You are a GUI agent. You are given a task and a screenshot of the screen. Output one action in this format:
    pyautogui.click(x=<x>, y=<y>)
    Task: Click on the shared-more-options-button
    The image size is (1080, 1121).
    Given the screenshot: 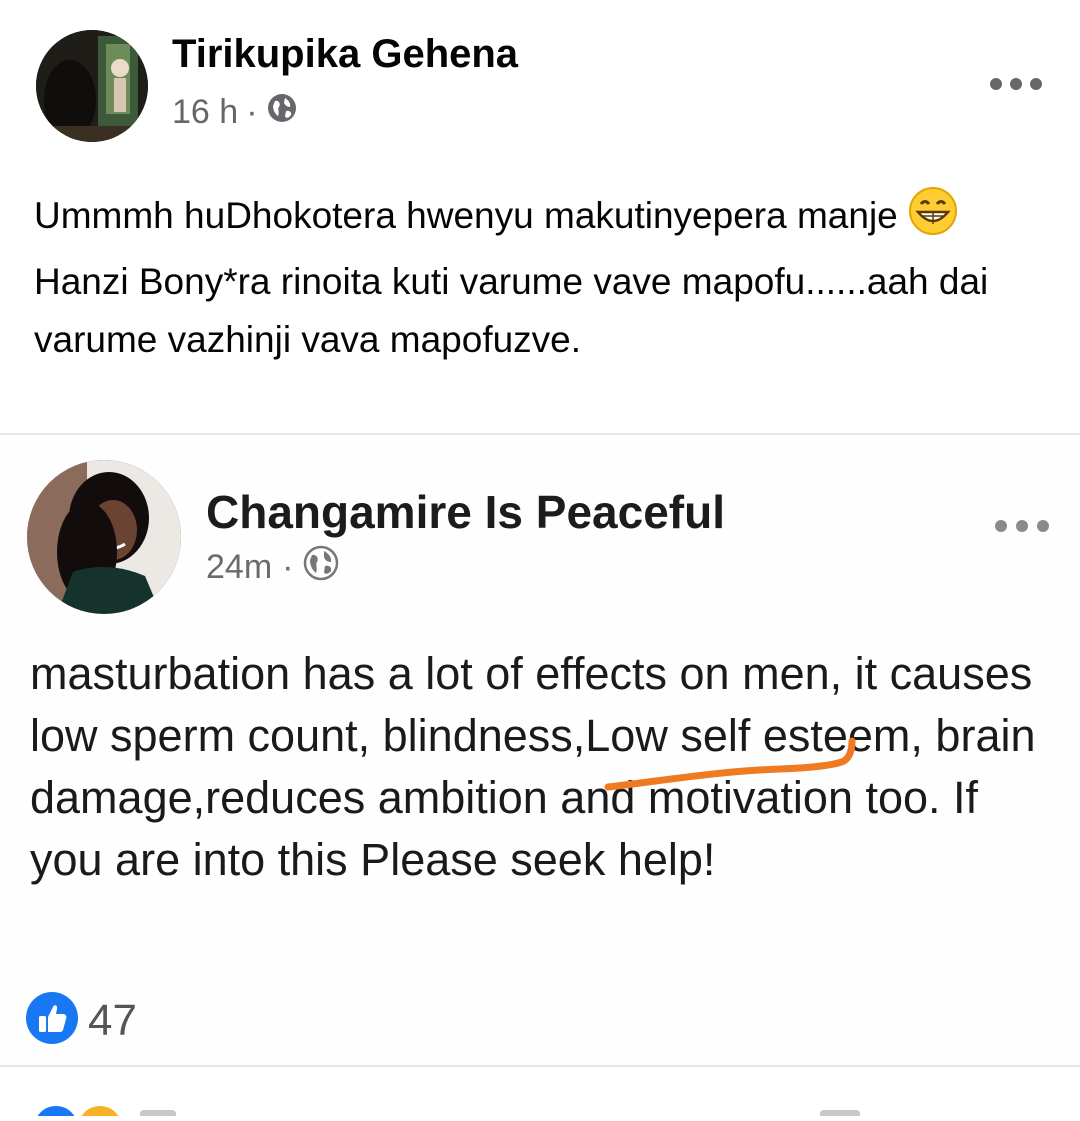 What is the action you would take?
    pyautogui.click(x=1022, y=526)
    